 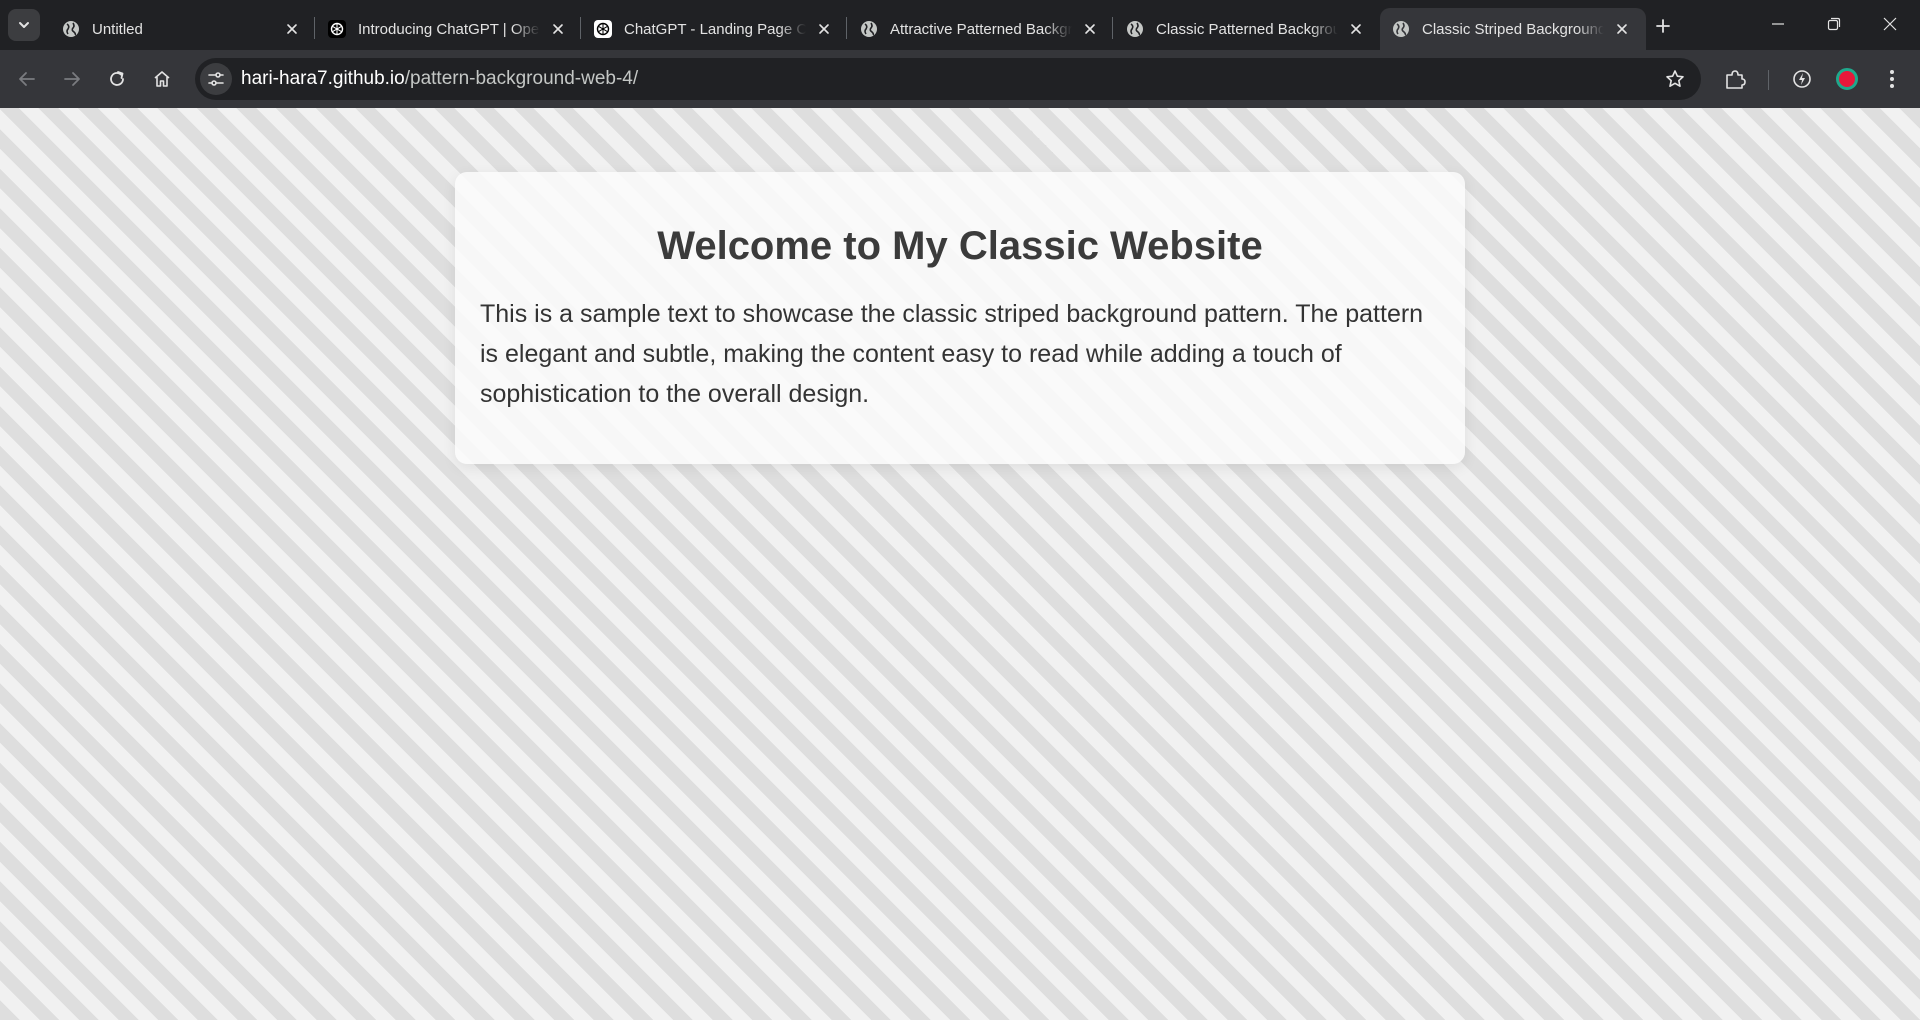 I want to click on puzzle-icon, so click(x=1735, y=79).